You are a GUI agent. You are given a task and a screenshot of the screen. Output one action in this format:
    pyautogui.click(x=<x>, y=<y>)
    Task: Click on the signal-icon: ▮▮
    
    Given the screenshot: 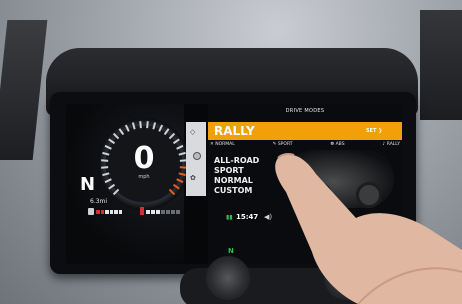 What is the action you would take?
    pyautogui.click(x=229, y=217)
    